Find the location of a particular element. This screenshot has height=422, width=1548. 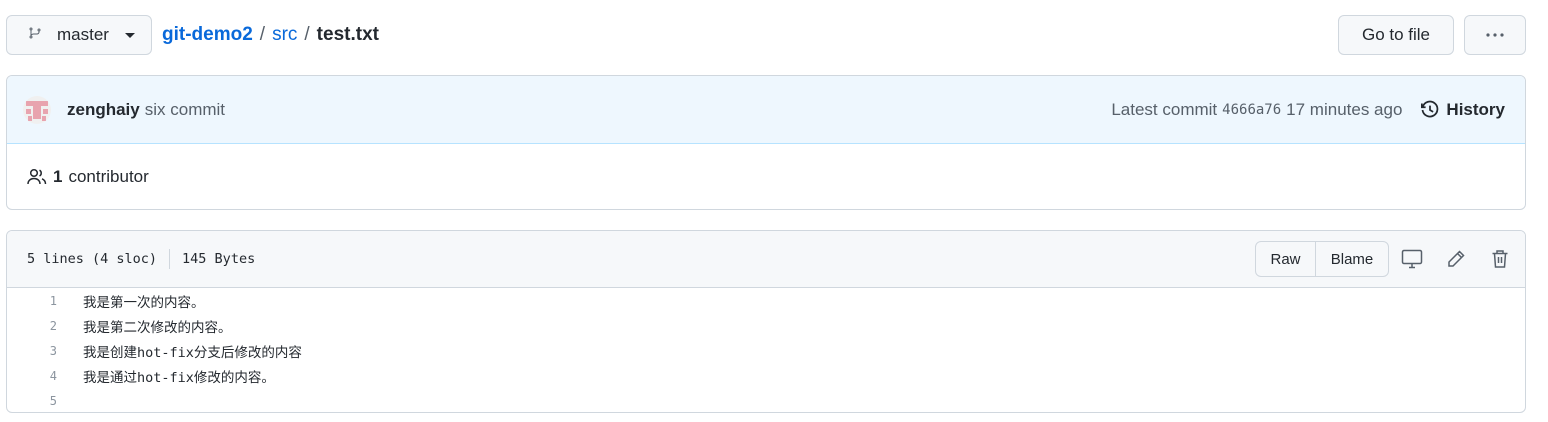

people-icon is located at coordinates (37, 176).